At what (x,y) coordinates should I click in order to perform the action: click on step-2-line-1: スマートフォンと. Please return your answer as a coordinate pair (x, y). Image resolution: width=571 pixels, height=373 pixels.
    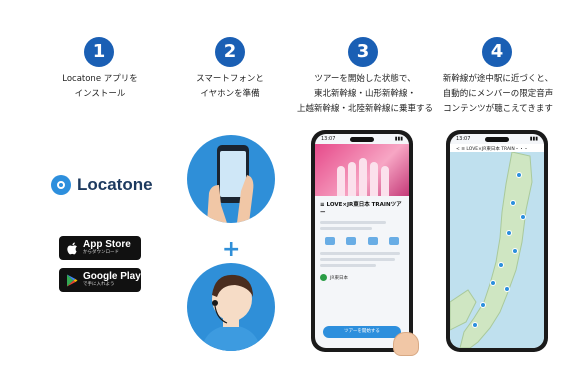
    Looking at the image, I should click on (230, 79).